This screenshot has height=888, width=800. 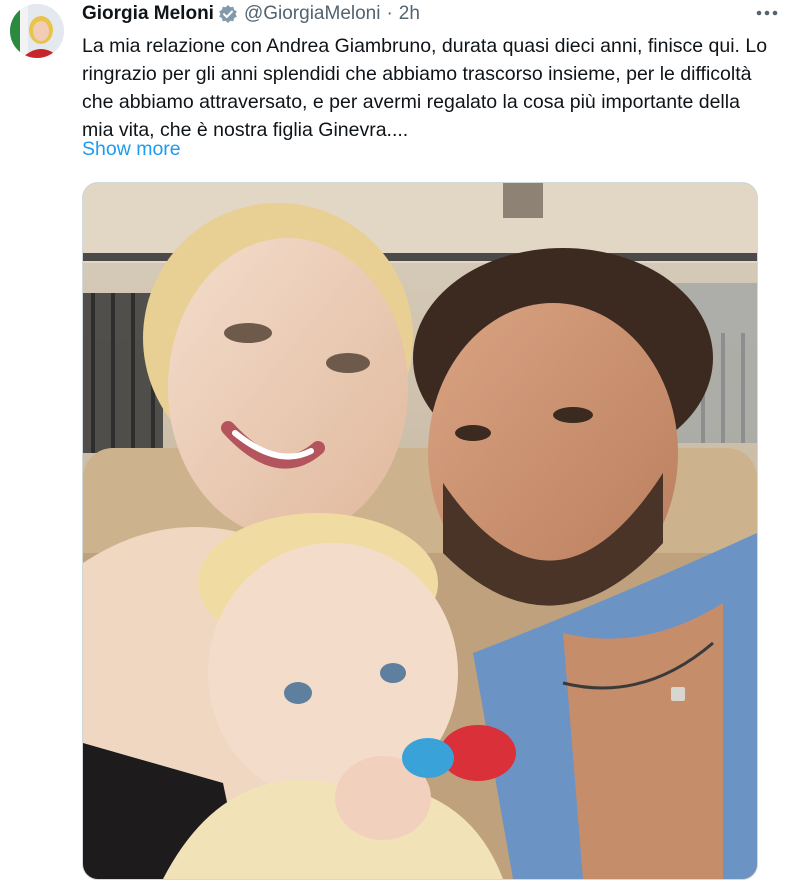 I want to click on author-name: Giorgia Meloni, so click(x=148, y=14).